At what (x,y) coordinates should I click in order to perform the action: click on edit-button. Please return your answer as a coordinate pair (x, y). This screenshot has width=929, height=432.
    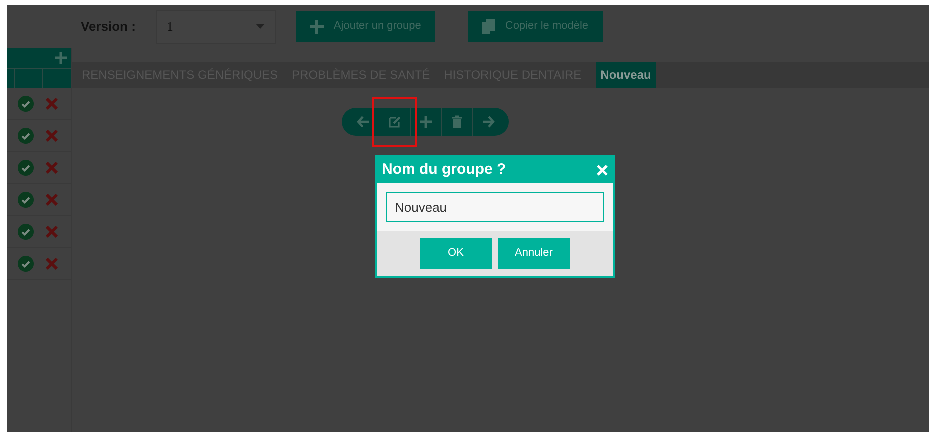
    Looking at the image, I should click on (394, 122).